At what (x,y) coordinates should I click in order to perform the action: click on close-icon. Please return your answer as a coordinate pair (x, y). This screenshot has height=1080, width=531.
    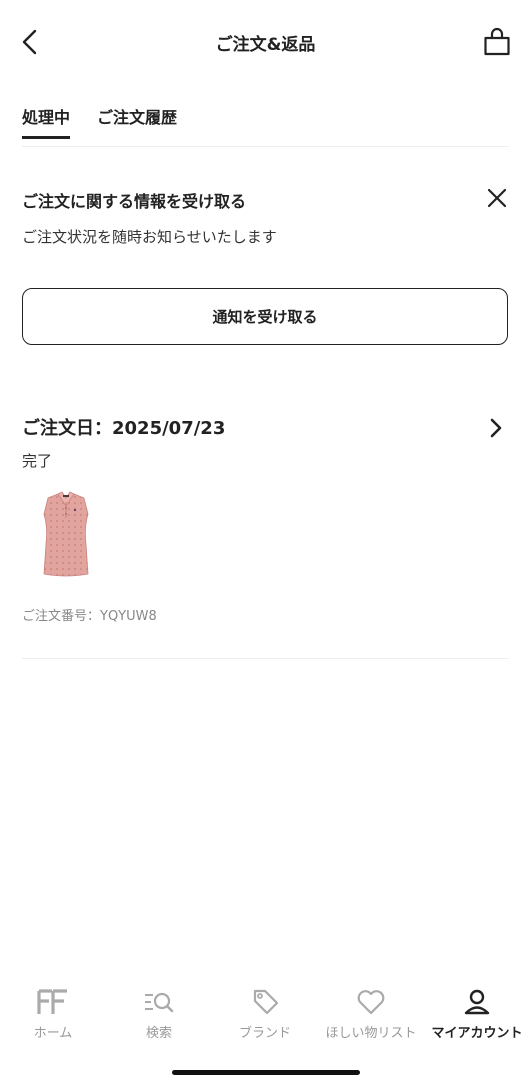
    Looking at the image, I should click on (497, 198).